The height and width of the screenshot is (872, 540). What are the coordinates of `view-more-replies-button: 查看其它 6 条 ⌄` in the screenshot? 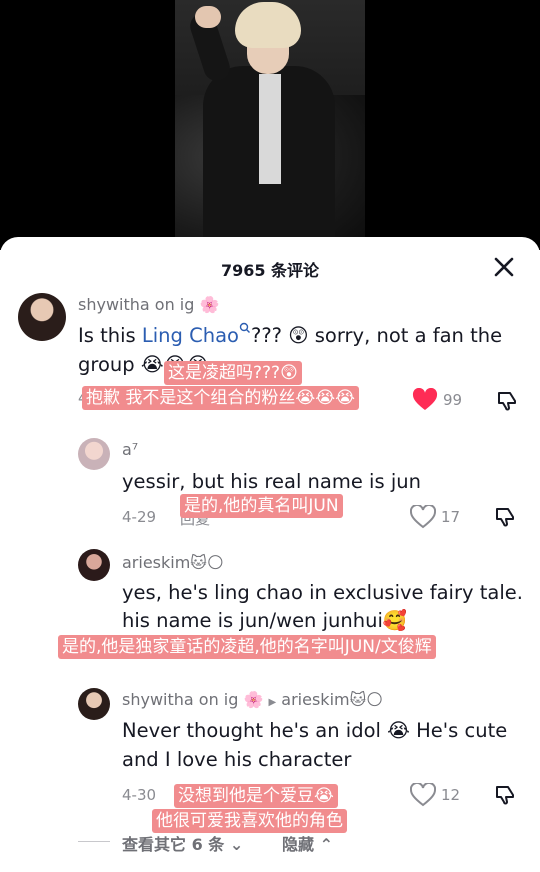 It's located at (182, 843).